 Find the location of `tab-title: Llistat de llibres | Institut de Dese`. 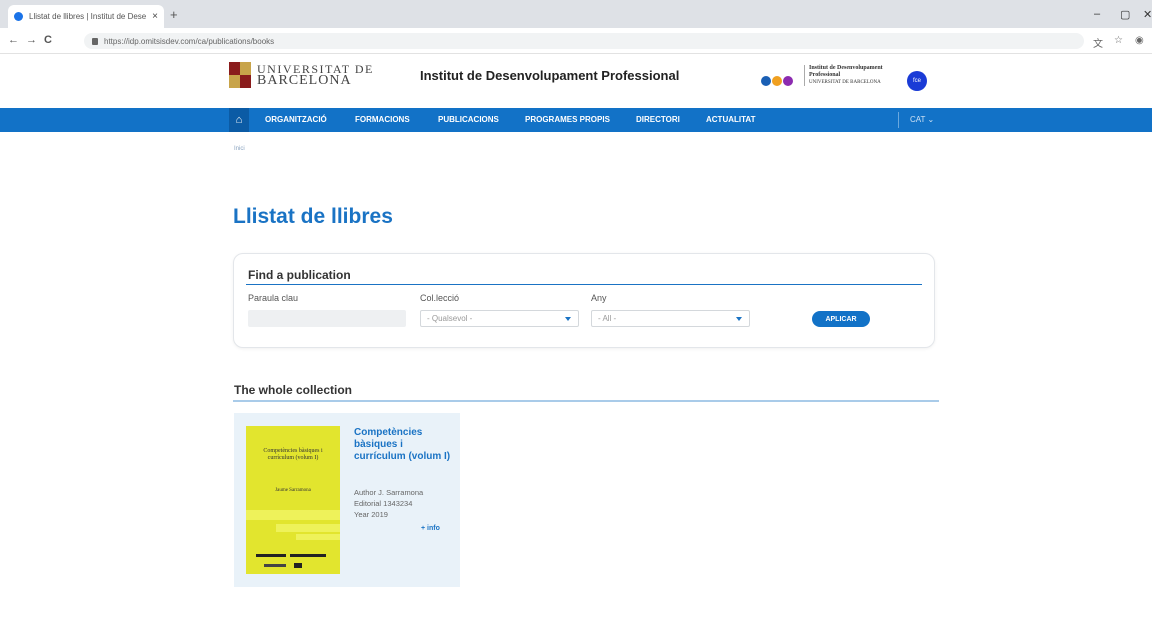

tab-title: Llistat de llibres | Institut de Dese is located at coordinates (88, 16).